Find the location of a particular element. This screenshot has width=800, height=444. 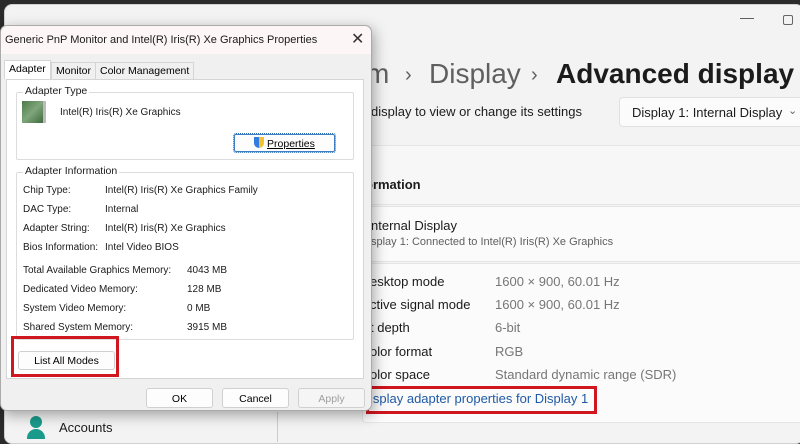

memory-label: System Video Memory: is located at coordinates (75, 308).